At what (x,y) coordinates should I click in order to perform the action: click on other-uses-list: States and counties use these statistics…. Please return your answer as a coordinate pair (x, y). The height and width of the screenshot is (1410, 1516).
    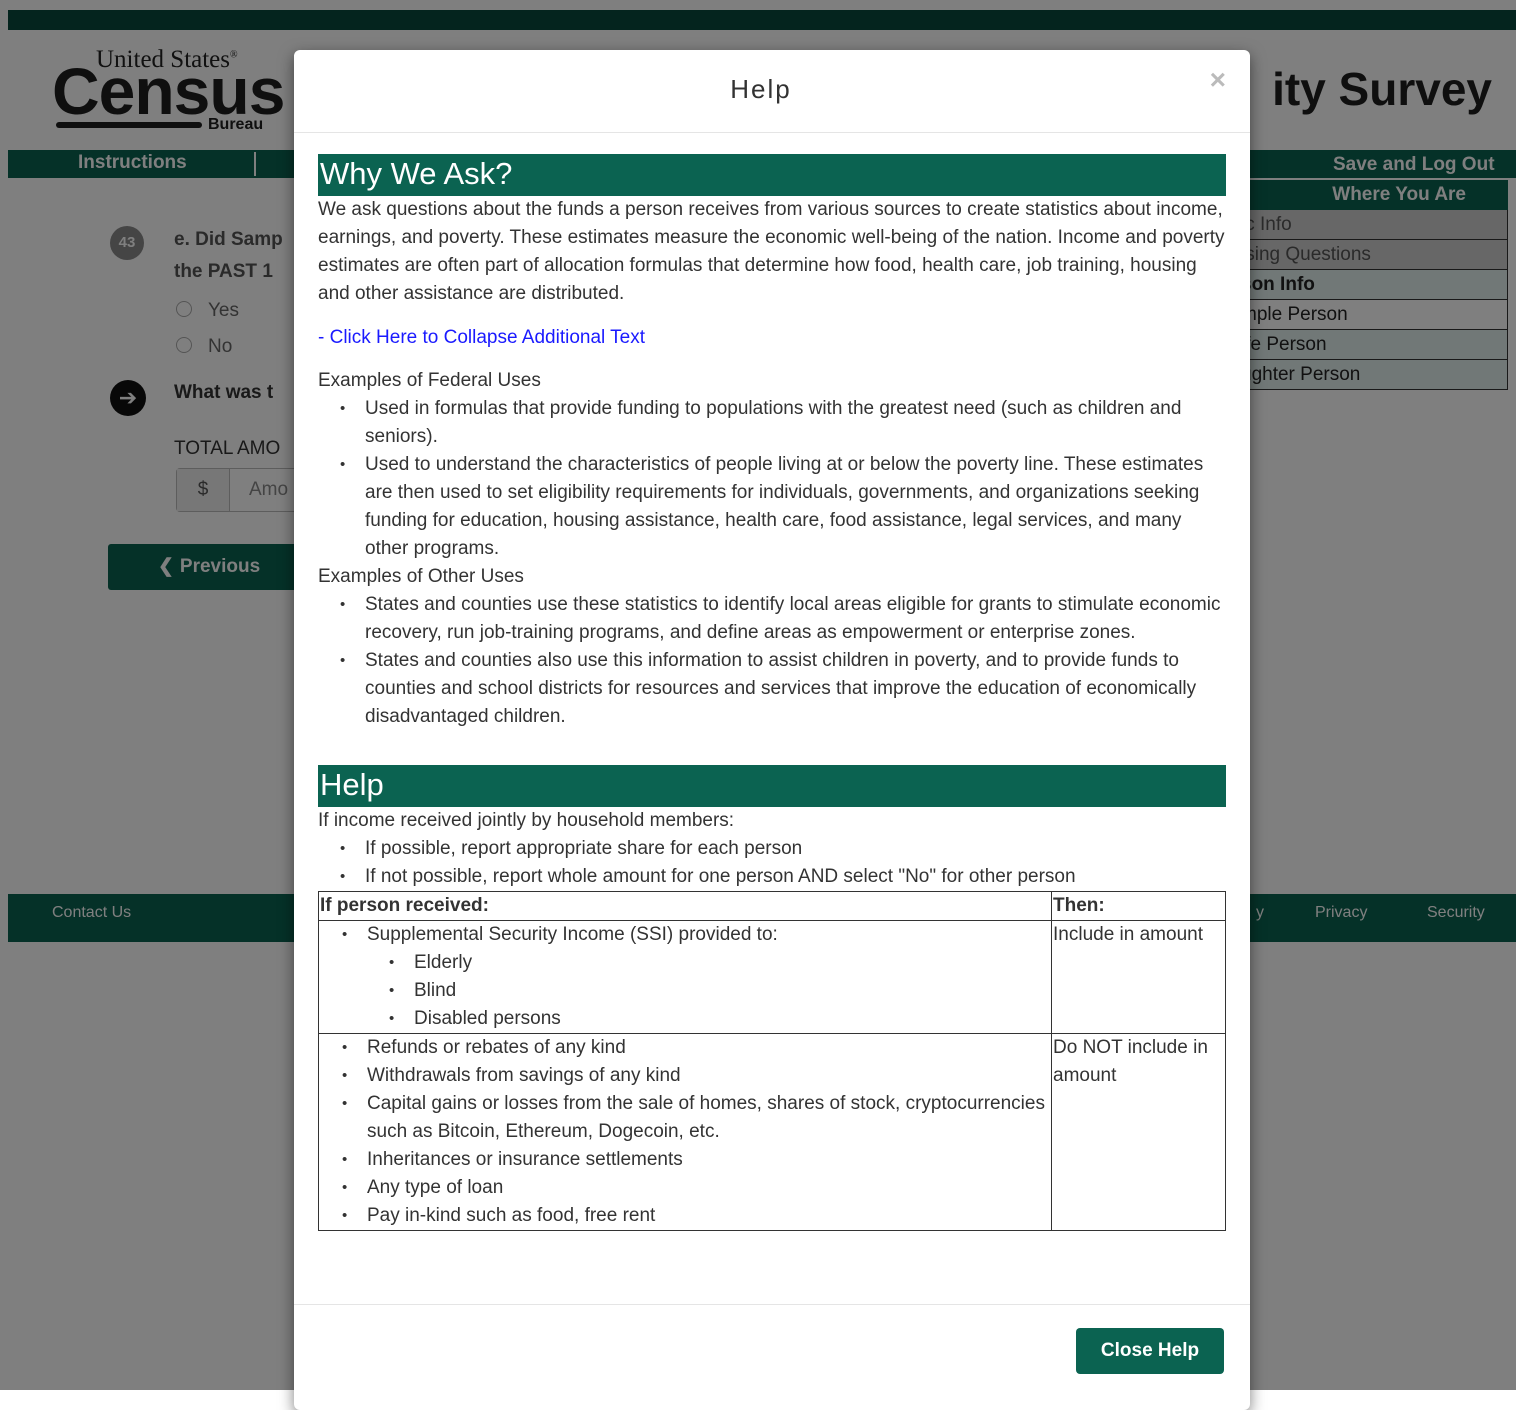
    Looking at the image, I should click on (772, 661).